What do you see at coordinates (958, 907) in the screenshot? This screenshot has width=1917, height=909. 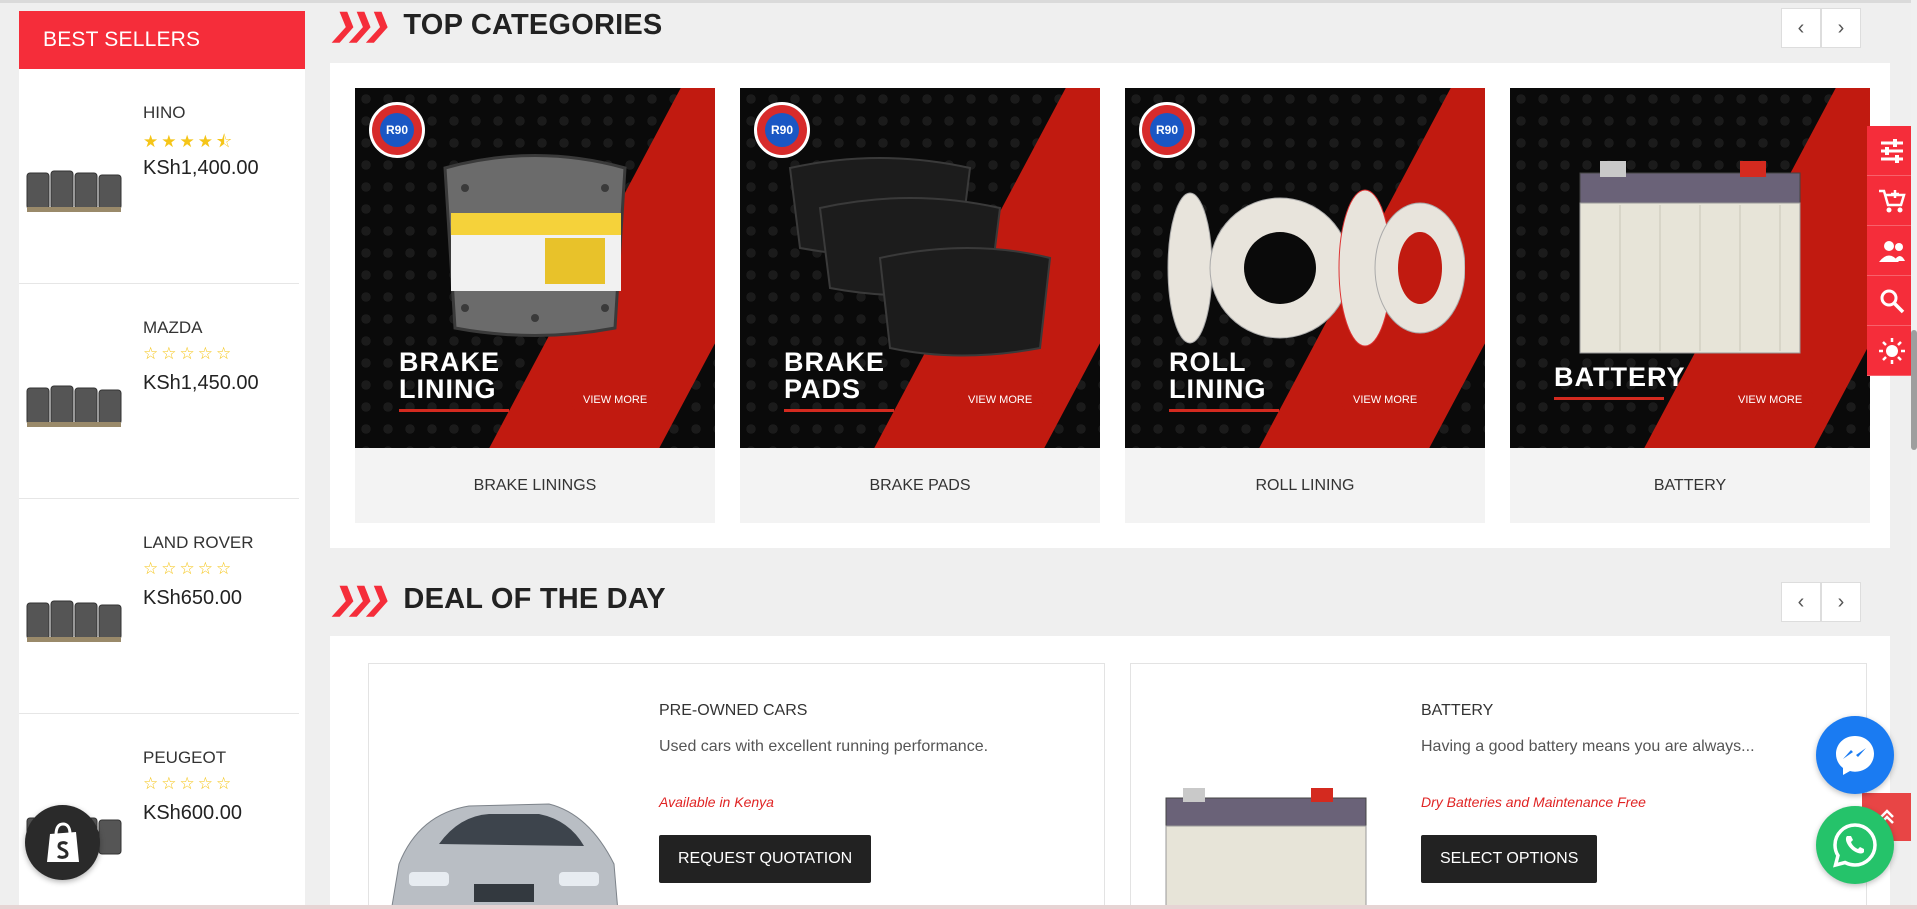 I see `bottom-strip` at bounding box center [958, 907].